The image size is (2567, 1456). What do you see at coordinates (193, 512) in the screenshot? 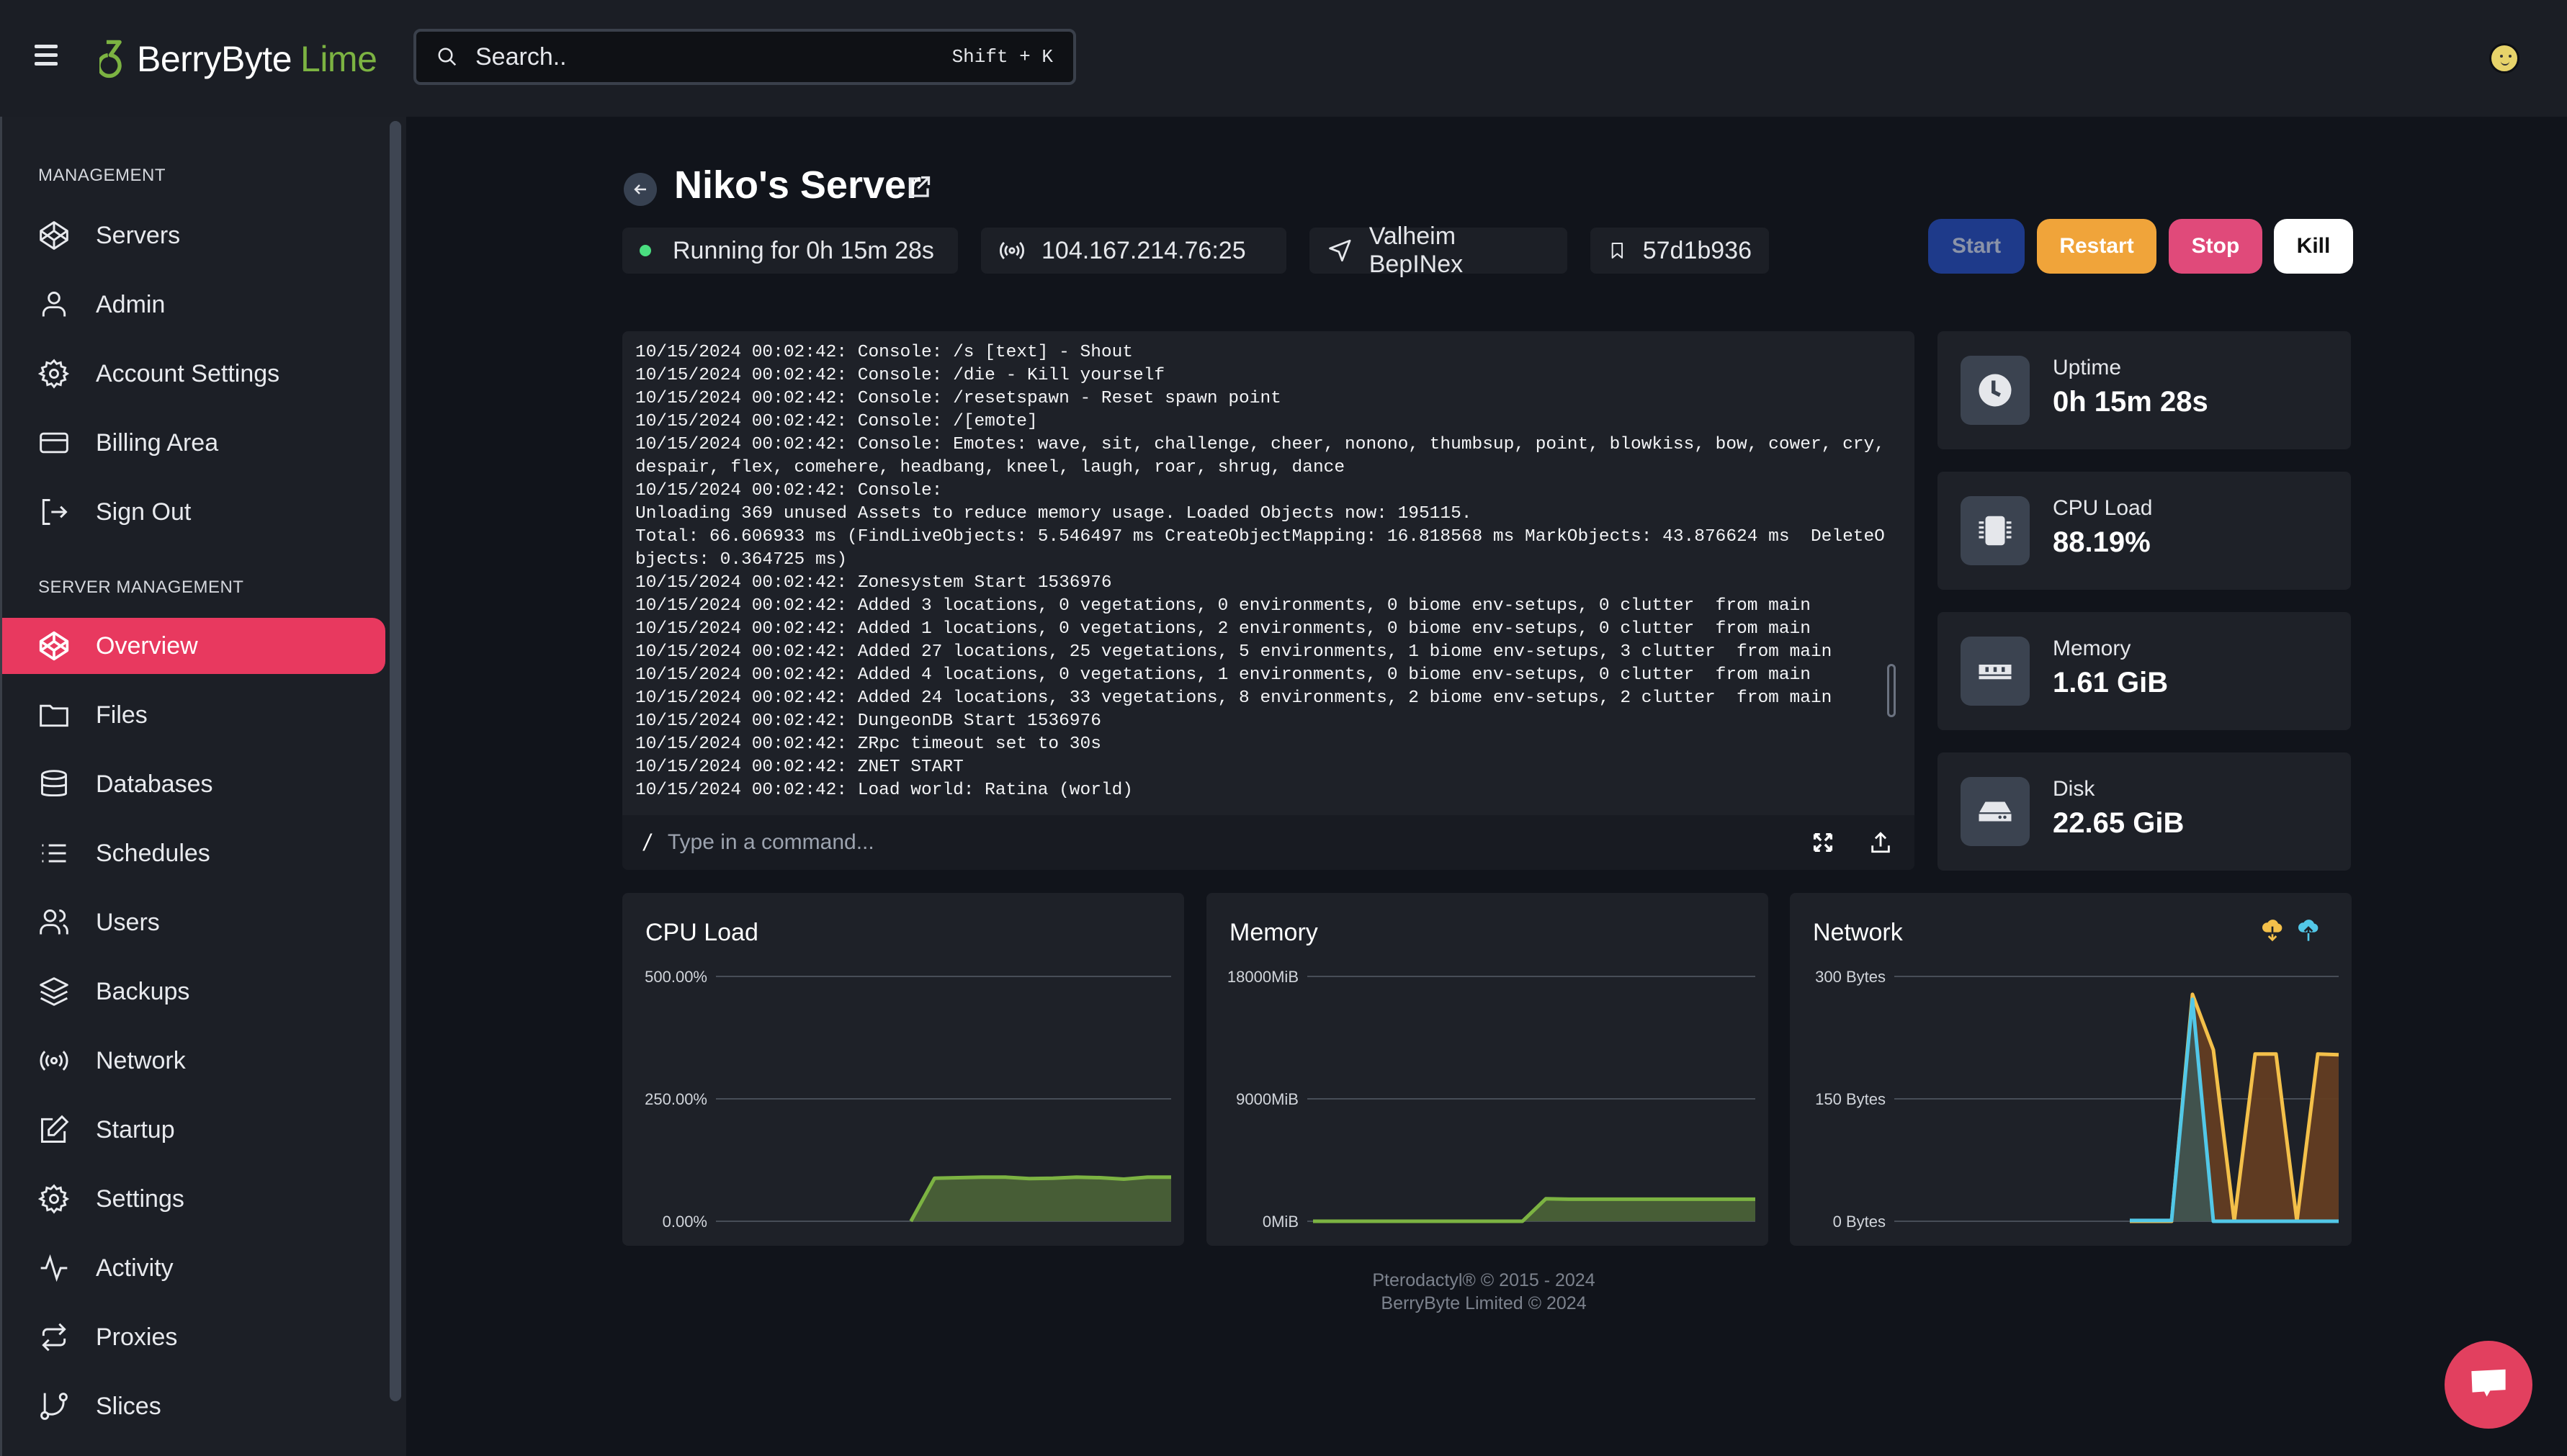
I see `sidebar-item-sign-out: Sign Out` at bounding box center [193, 512].